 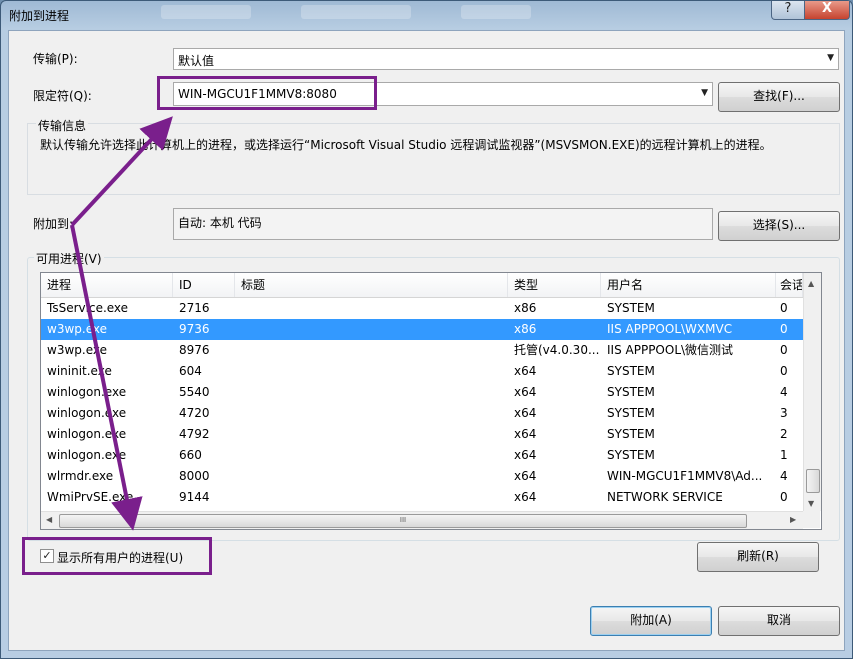 What do you see at coordinates (121, 171) in the screenshot?
I see `arrow-to-qualifier` at bounding box center [121, 171].